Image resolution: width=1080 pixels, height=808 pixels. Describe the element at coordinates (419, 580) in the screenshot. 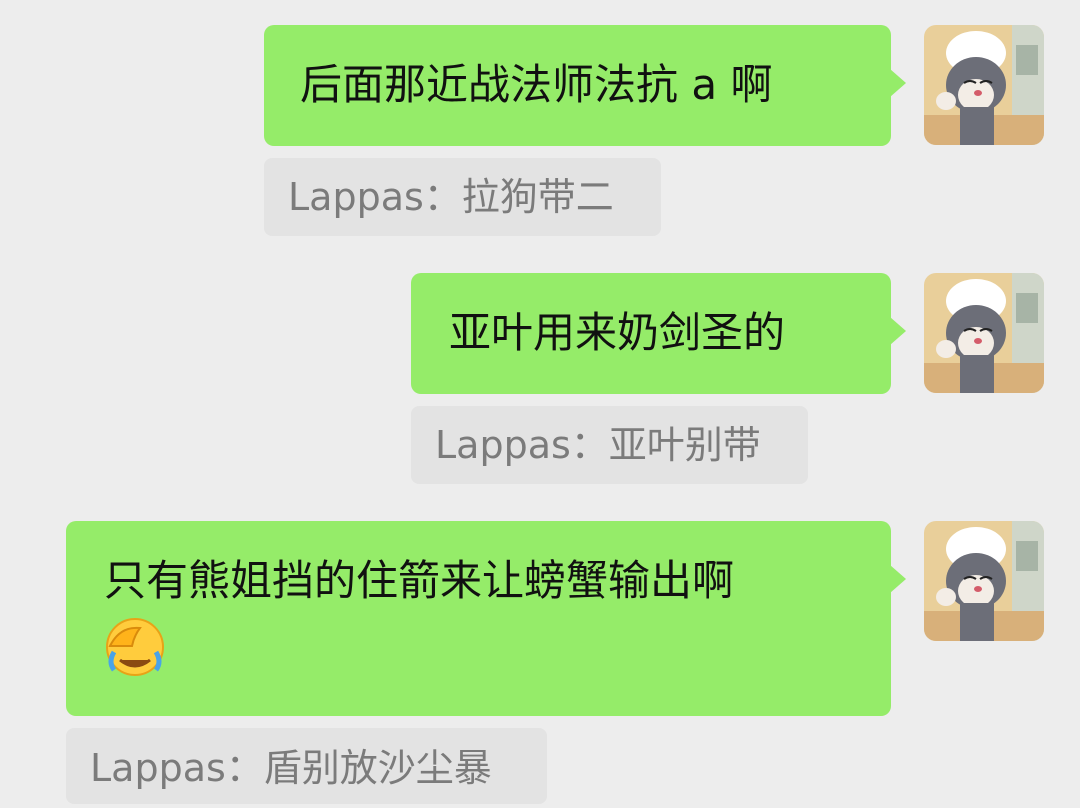

I see `message-text: 只有熊姐挡的住箭来让螃蟹输出啊` at that location.